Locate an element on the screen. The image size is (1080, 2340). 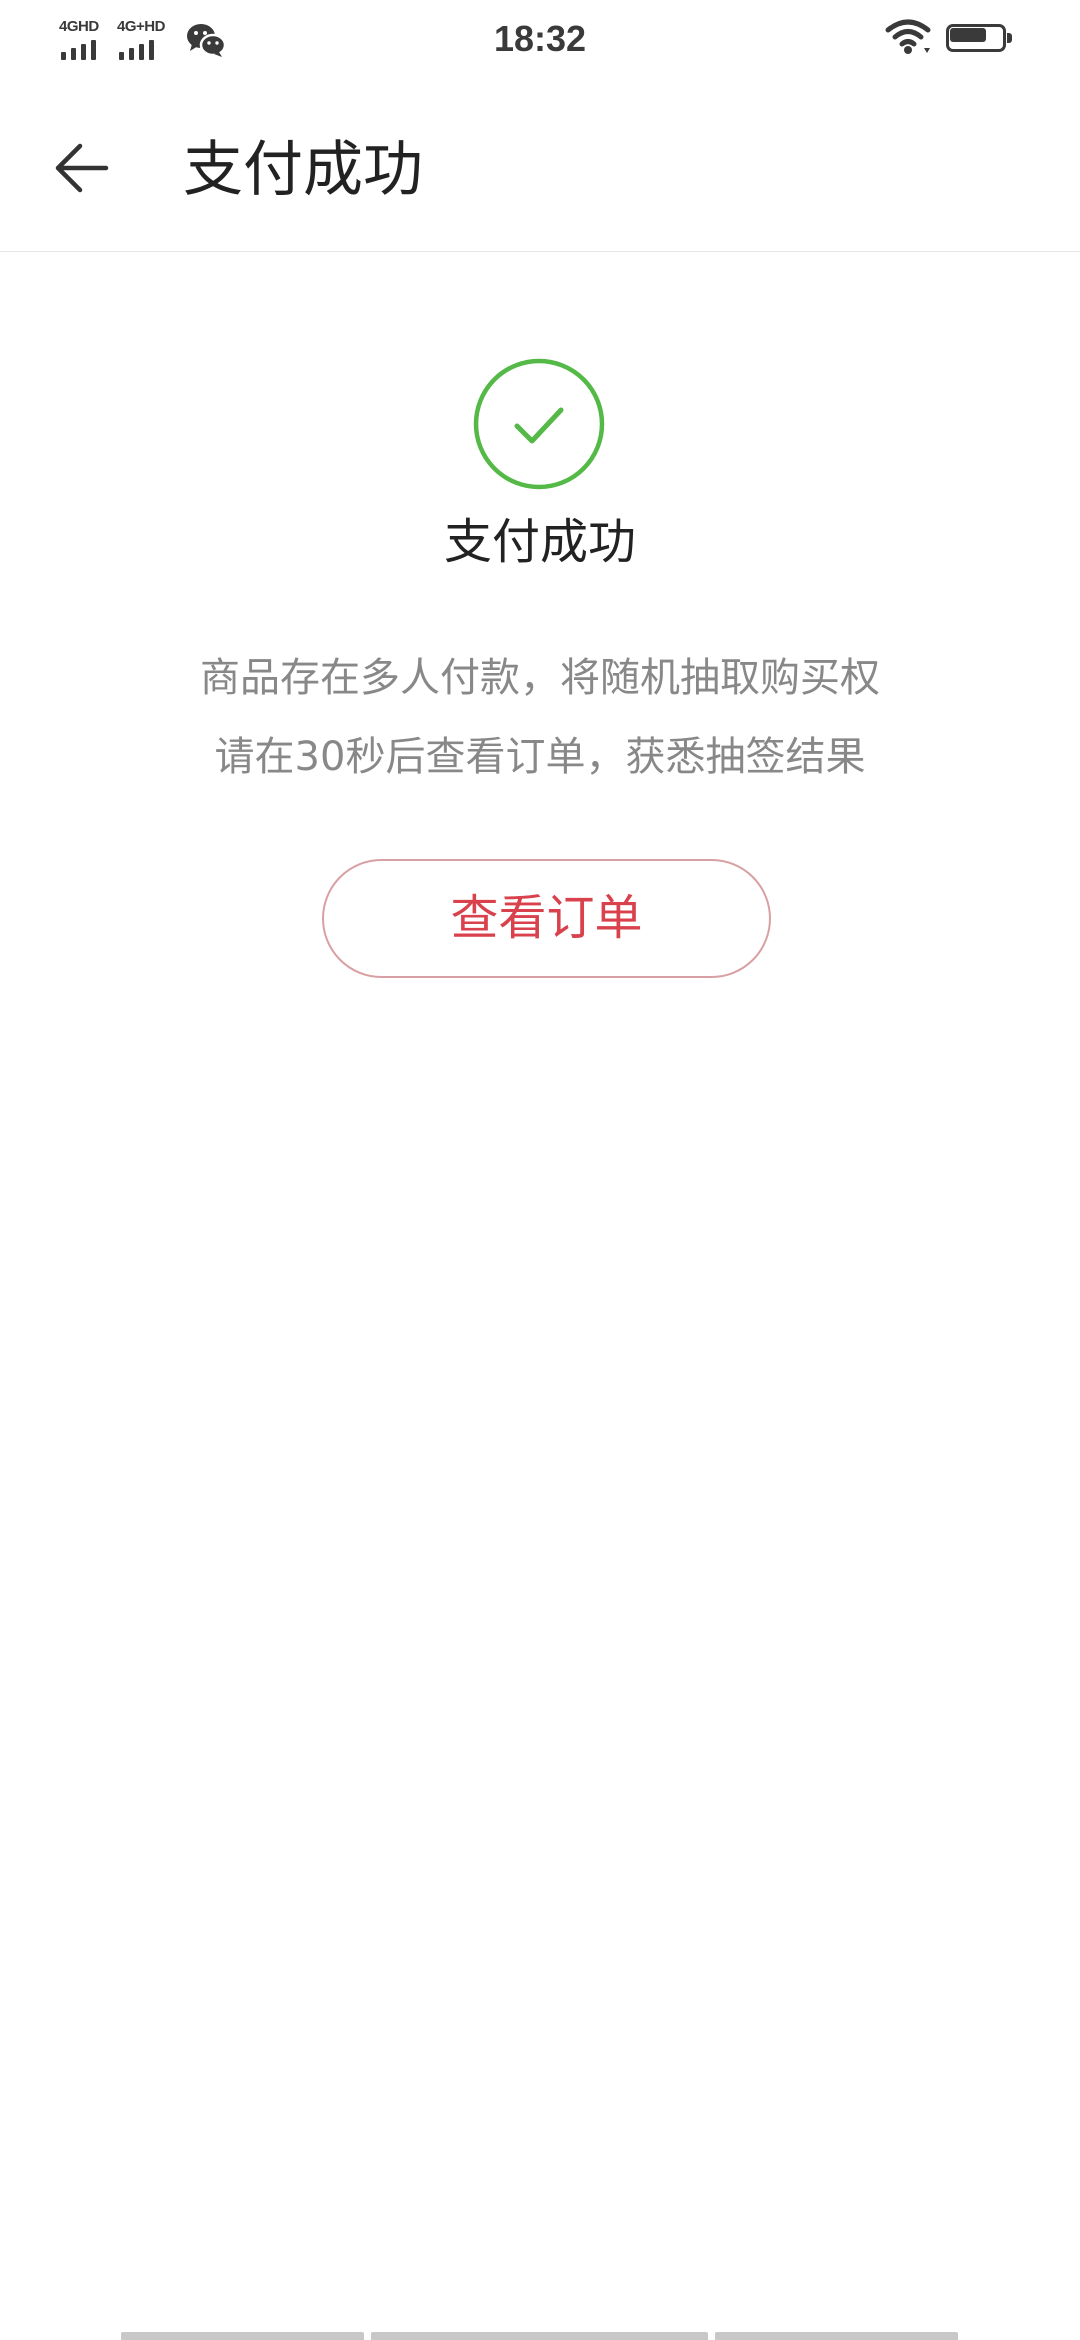
back-button is located at coordinates (84, 168).